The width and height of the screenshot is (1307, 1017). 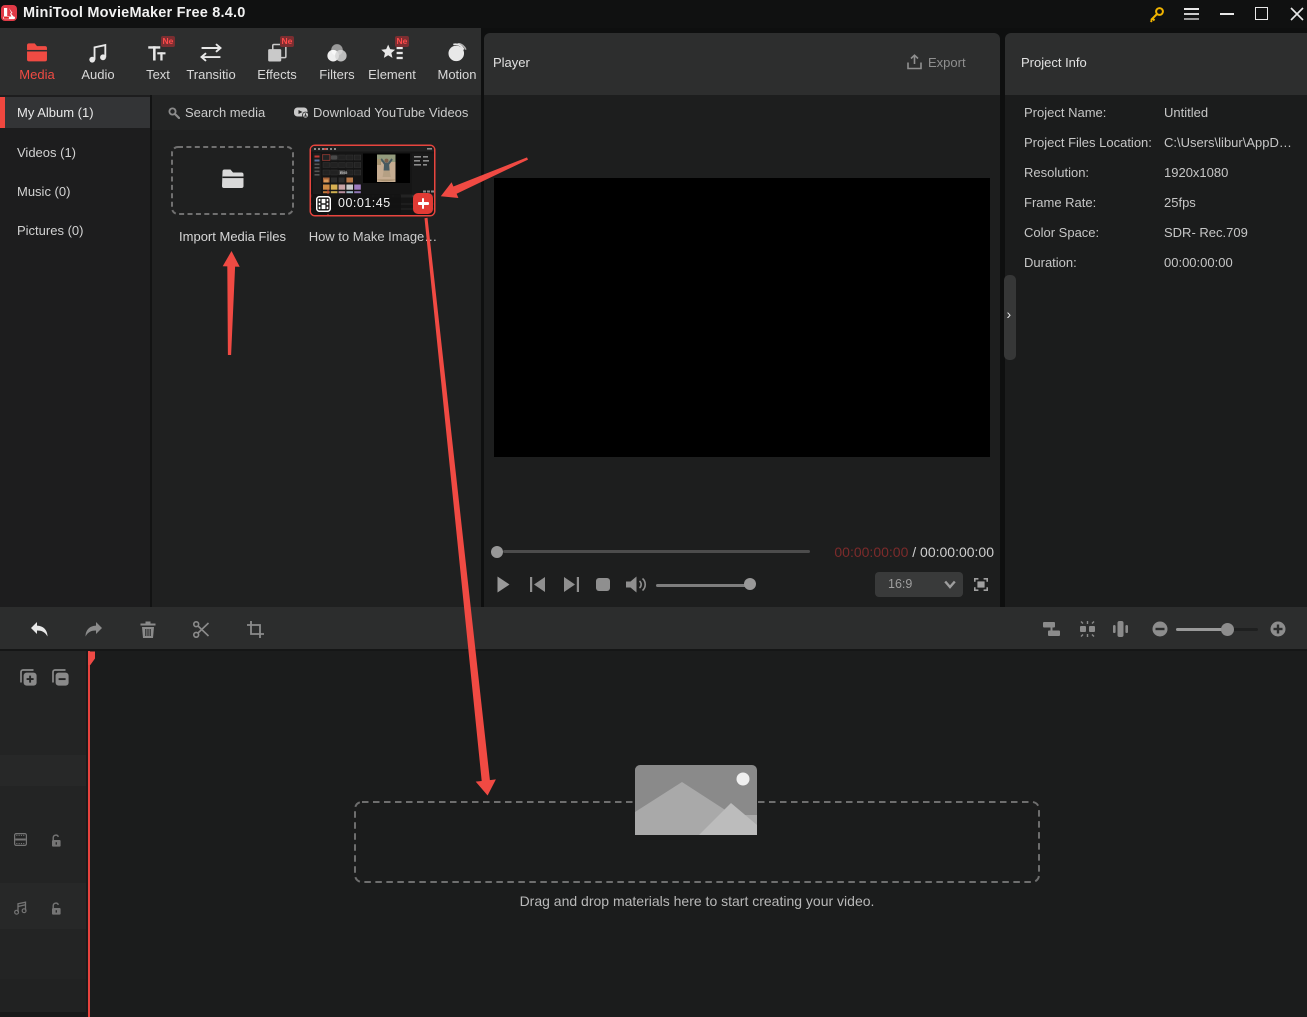 What do you see at coordinates (344, 173) in the screenshot?
I see `svg-text: ENG` at bounding box center [344, 173].